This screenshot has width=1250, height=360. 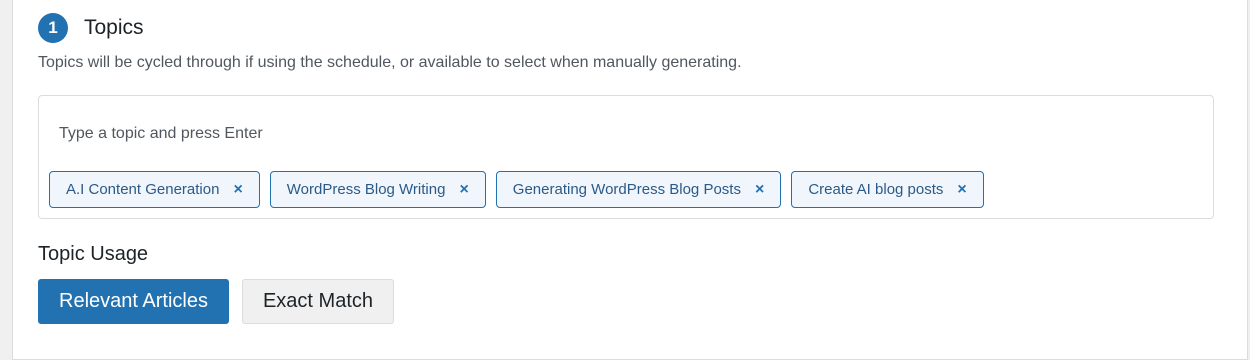 What do you see at coordinates (133, 301) in the screenshot?
I see `relevant-articles-button: Relevant Articles` at bounding box center [133, 301].